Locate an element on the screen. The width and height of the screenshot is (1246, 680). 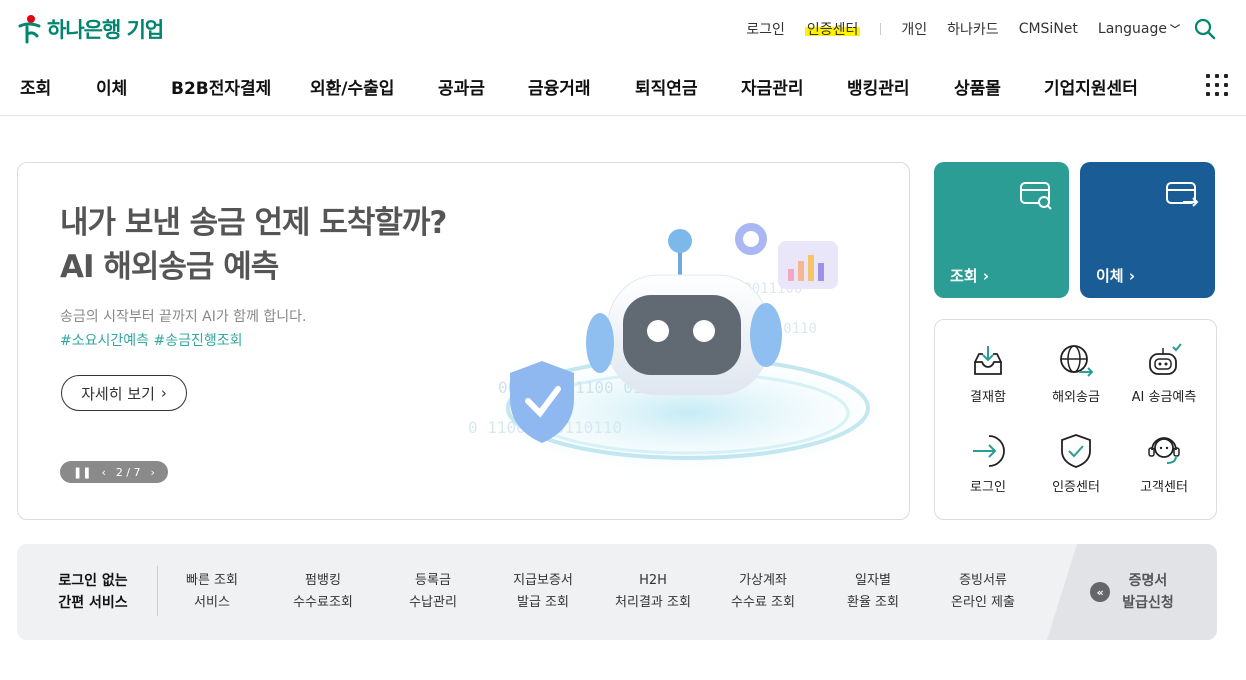
certificate-request-label: 증명서 발급신청 is located at coordinates (1148, 592).